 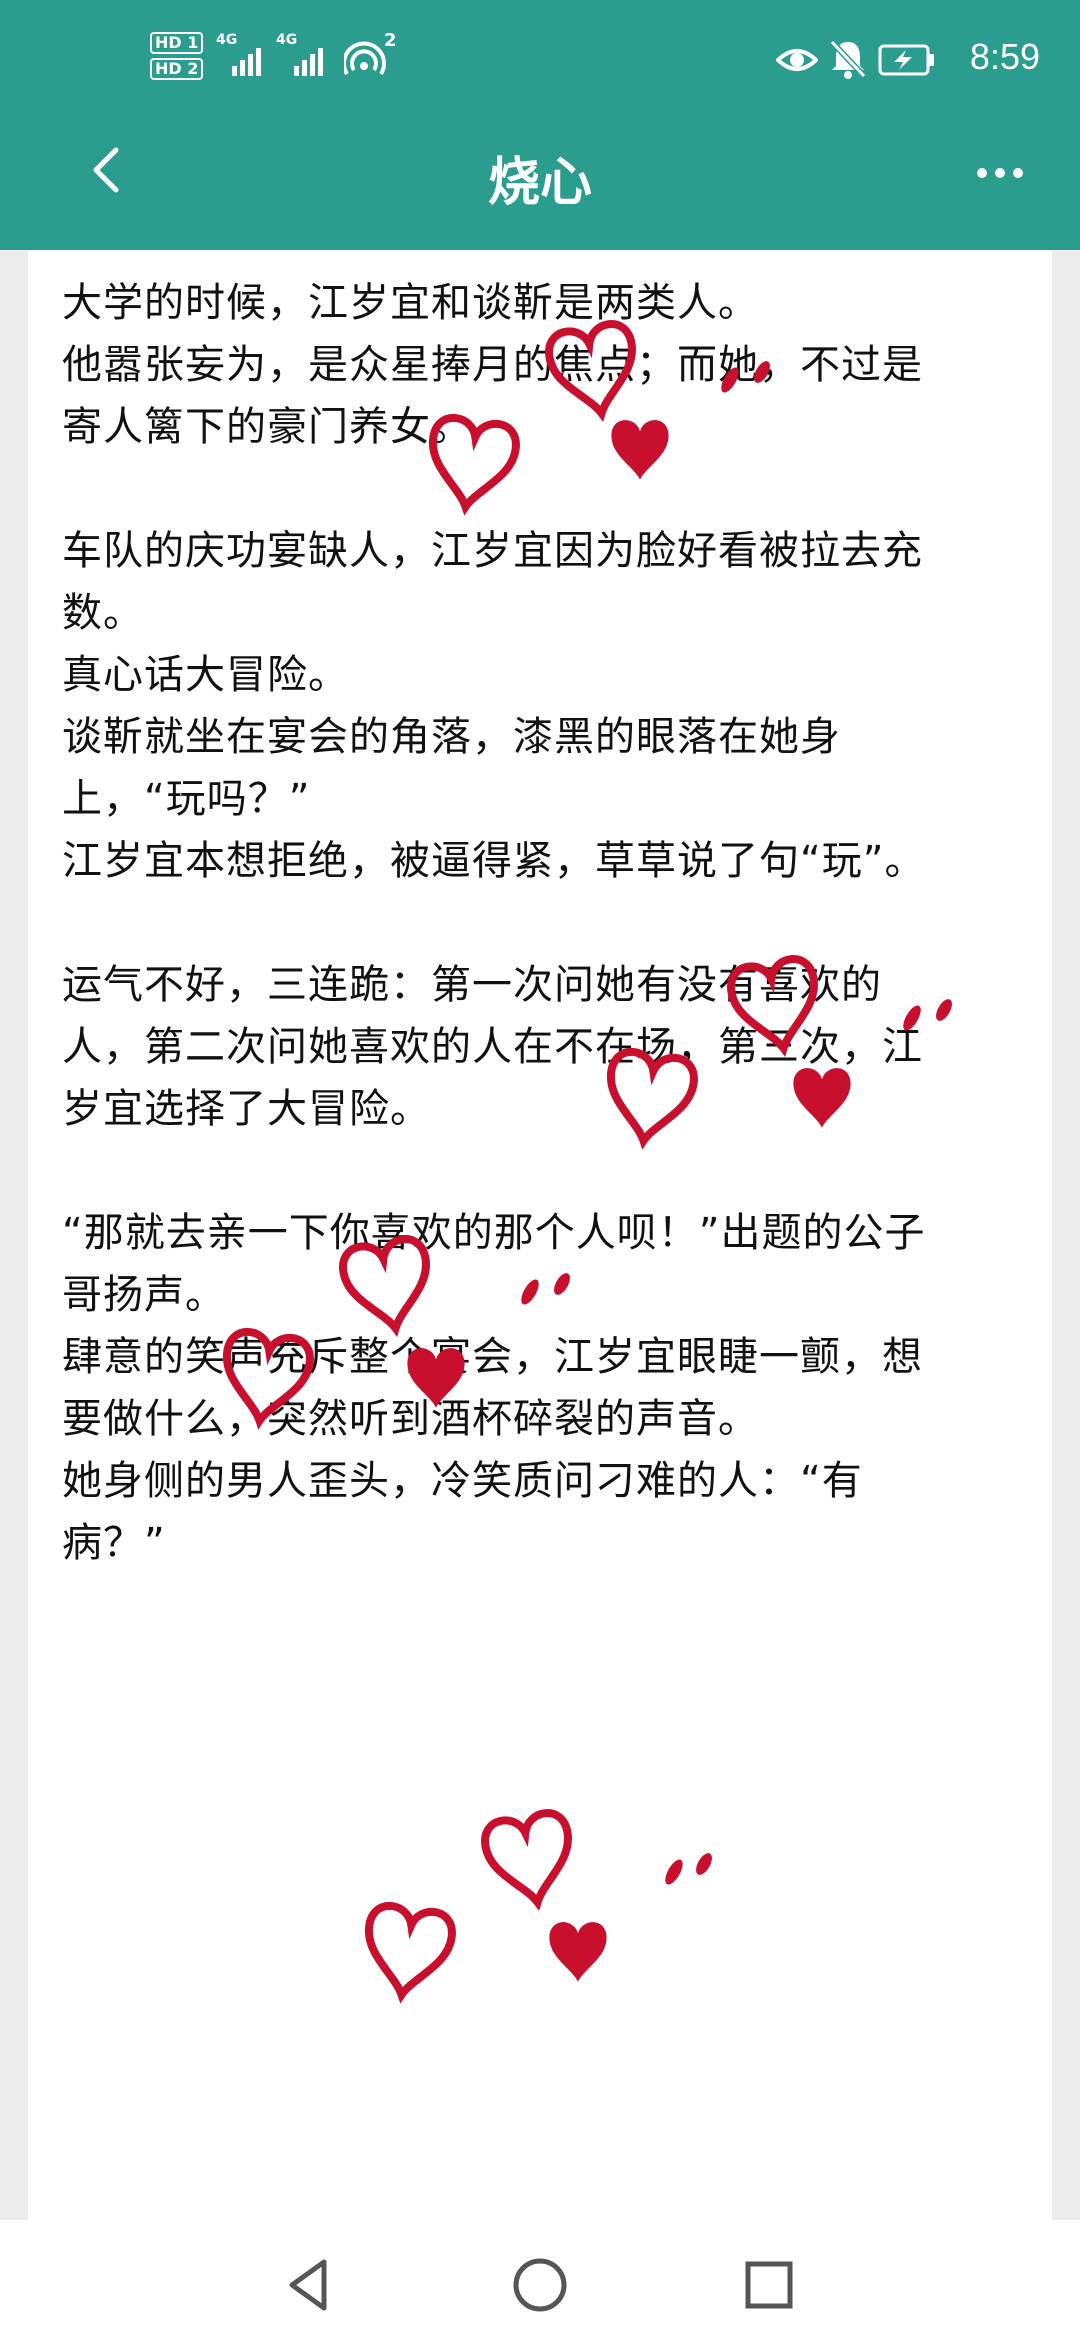 What do you see at coordinates (848, 59) in the screenshot?
I see `mute-icon` at bounding box center [848, 59].